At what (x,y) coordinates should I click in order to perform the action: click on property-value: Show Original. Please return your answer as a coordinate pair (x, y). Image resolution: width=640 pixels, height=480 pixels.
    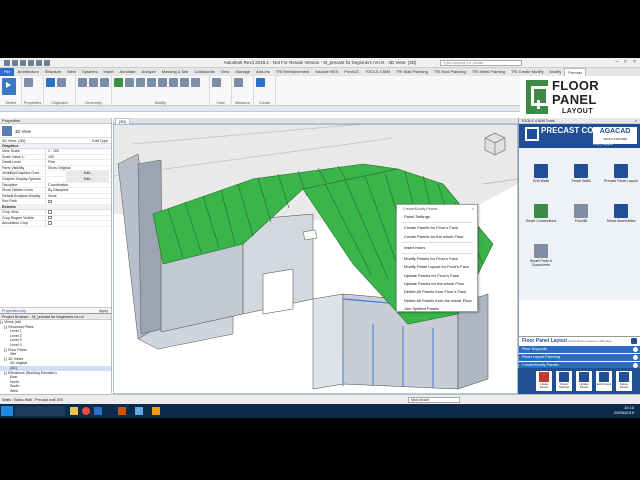
    Looking at the image, I should click on (78, 168).